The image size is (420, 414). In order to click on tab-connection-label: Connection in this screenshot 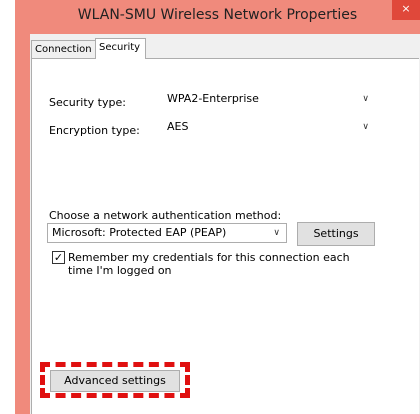, I will do `click(63, 49)`.